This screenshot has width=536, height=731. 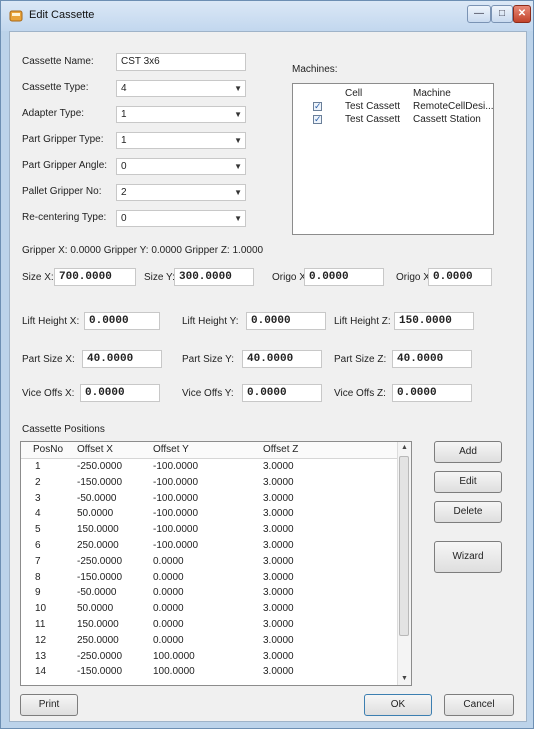 I want to click on minimize-button: —, so click(x=479, y=14).